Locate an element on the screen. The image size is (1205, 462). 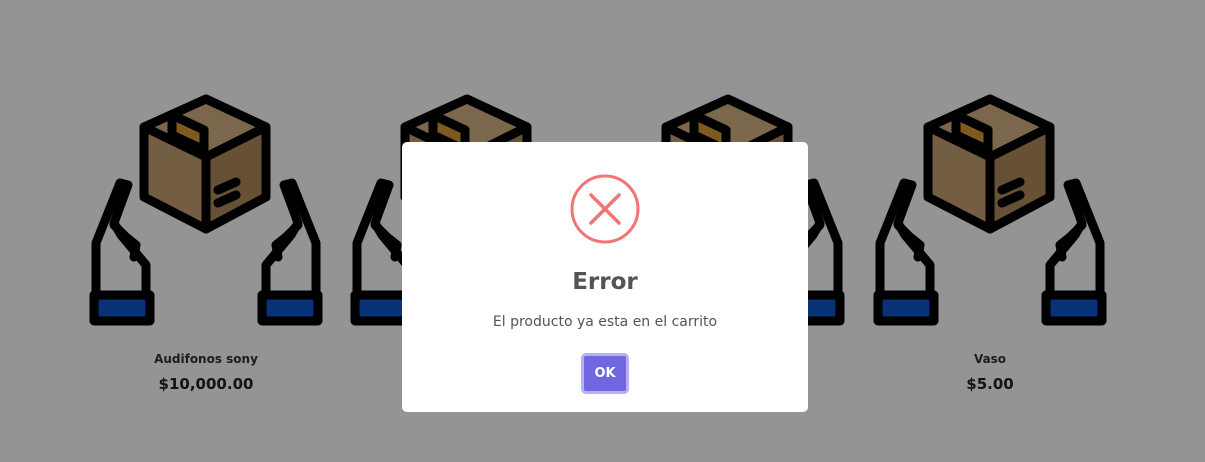
ok-button: OK is located at coordinates (605, 373).